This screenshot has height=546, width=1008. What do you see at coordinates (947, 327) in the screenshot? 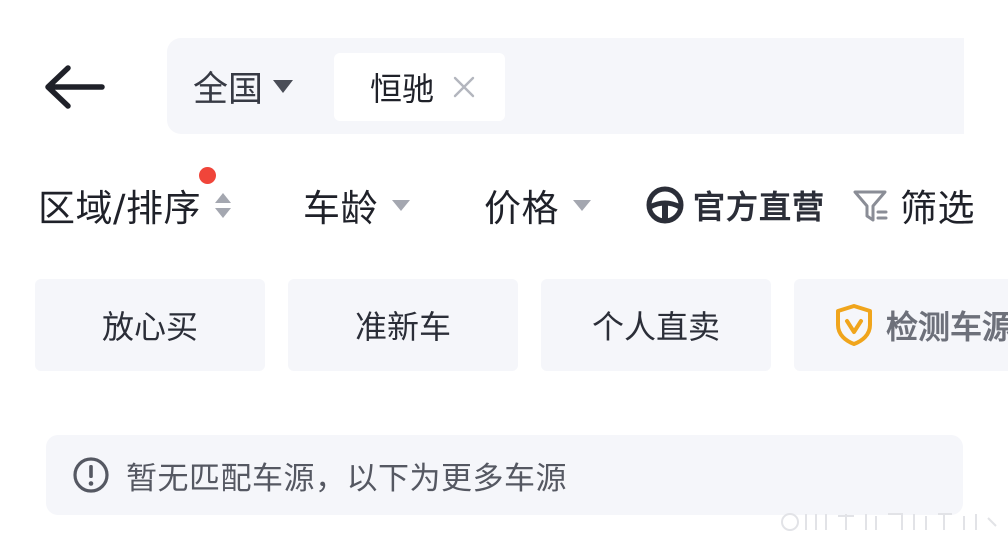
I see `tag-label: 检测车源` at bounding box center [947, 327].